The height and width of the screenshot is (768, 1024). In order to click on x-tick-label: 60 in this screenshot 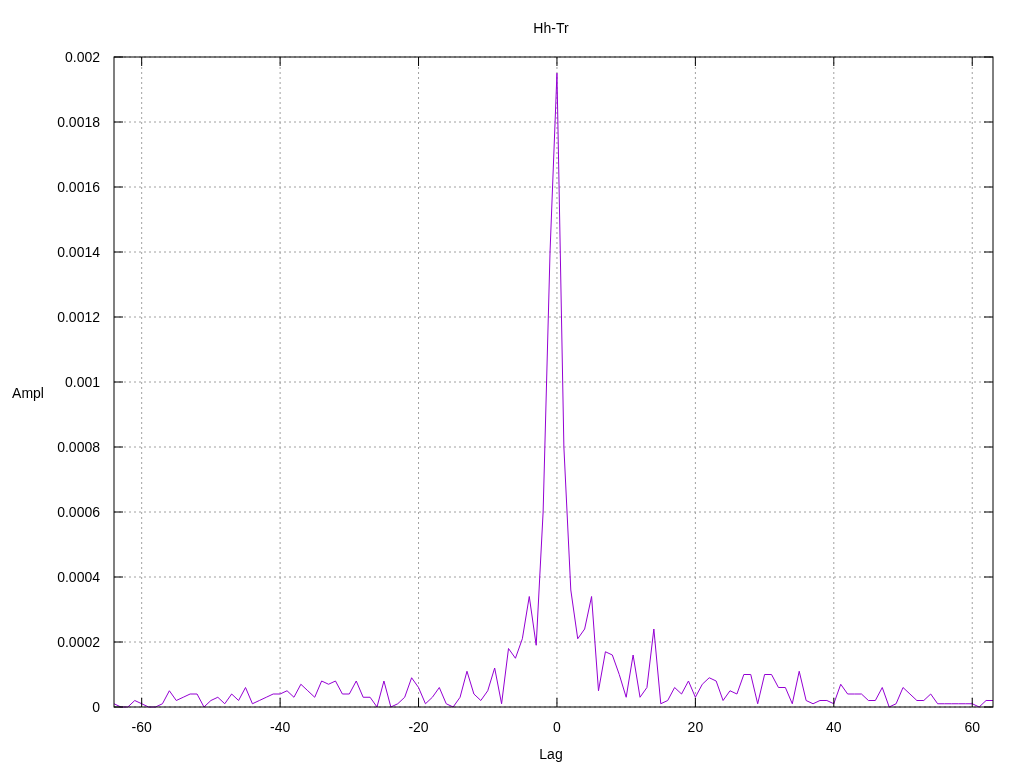, I will do `click(972, 727)`.